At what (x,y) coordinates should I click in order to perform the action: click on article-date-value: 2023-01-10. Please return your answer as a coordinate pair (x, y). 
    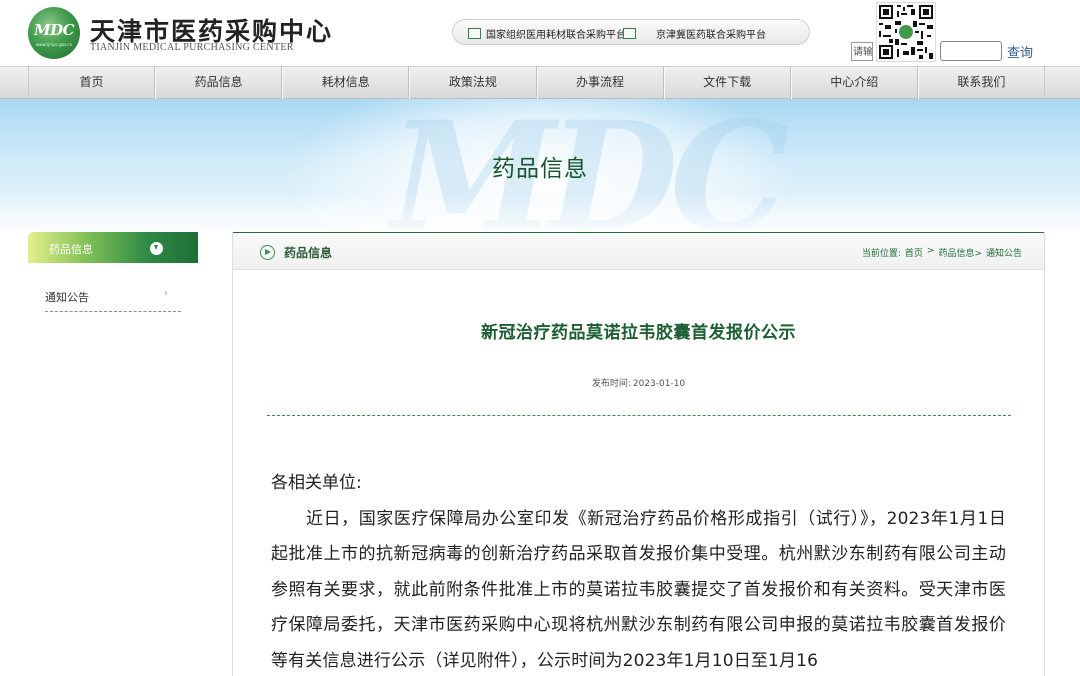
    Looking at the image, I should click on (659, 384).